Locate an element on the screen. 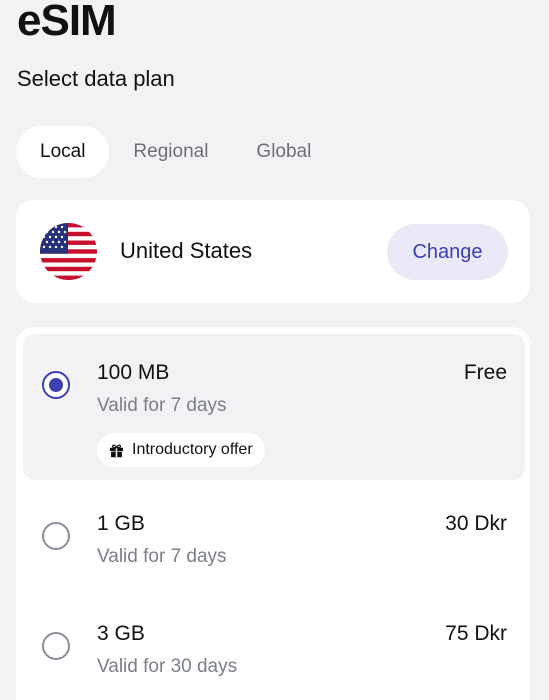  tab-regional: Regional is located at coordinates (170, 152).